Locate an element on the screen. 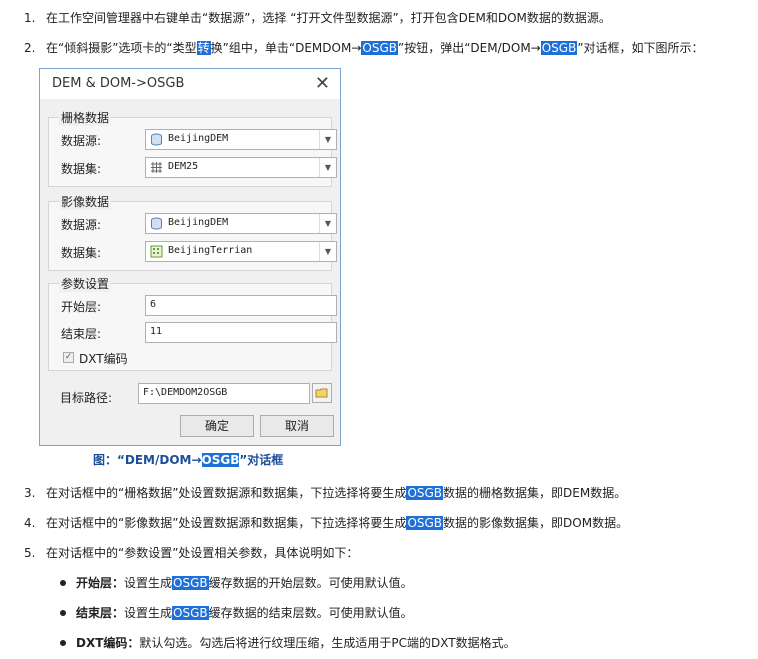 This screenshot has width=758, height=659. start-level-input: 6 is located at coordinates (241, 305).